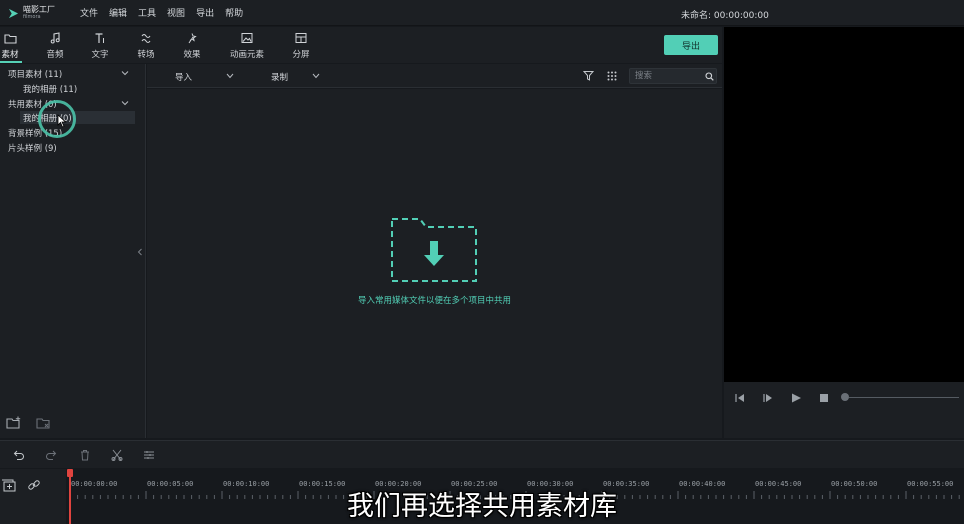 This screenshot has height=524, width=964. Describe the element at coordinates (44, 423) in the screenshot. I see `delete-folder-icon` at that location.